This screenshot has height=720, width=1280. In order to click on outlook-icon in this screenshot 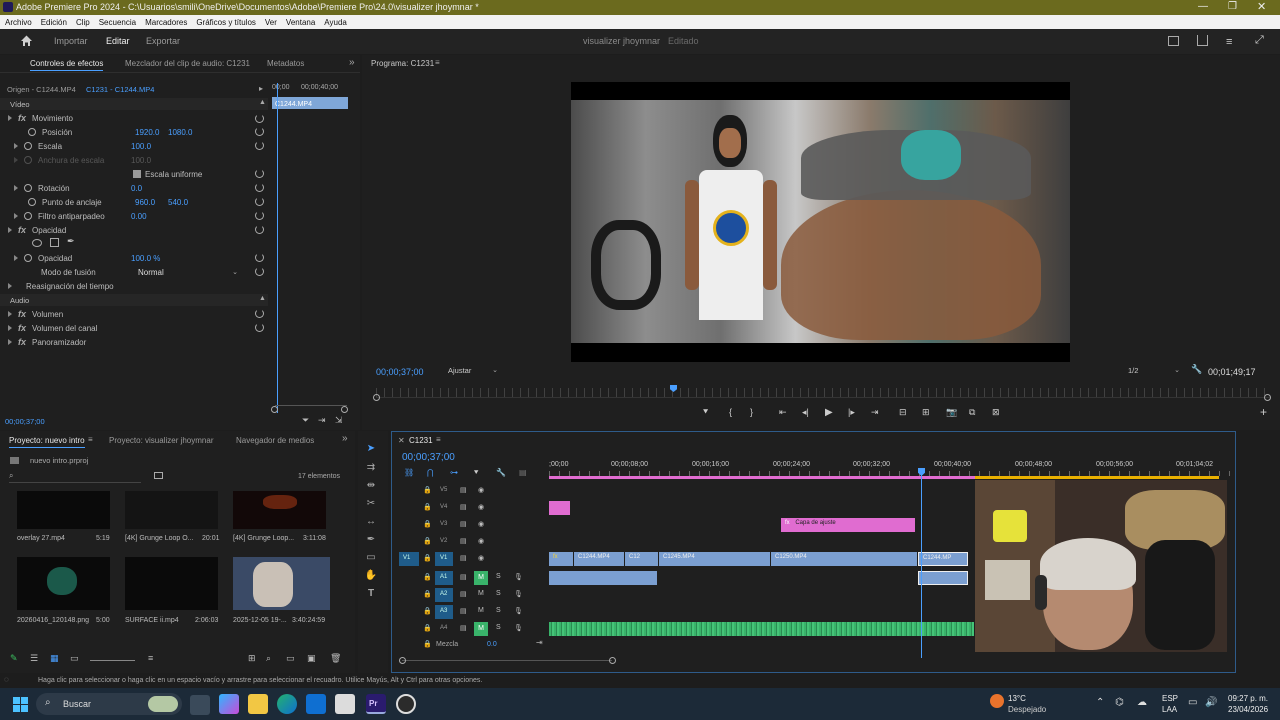, I will do `click(316, 704)`.